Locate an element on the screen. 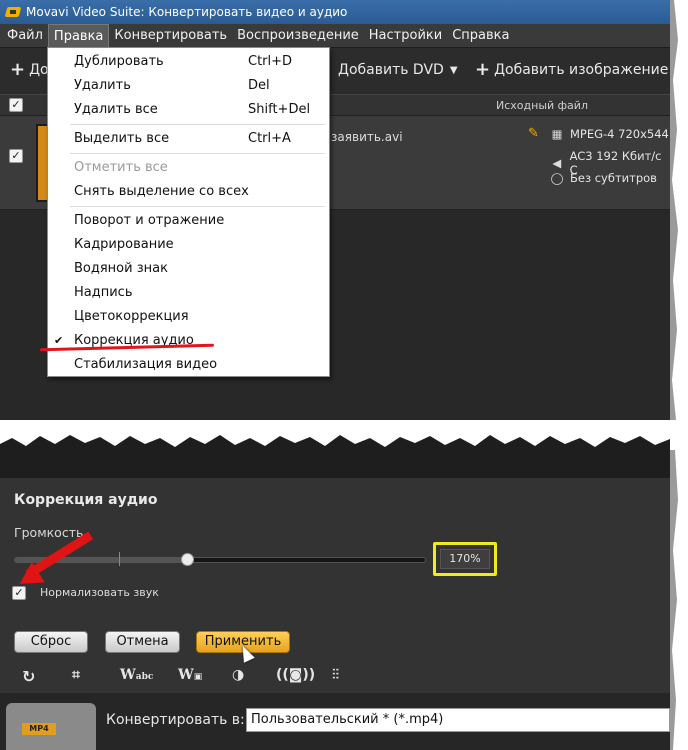 This screenshot has width=688, height=750. effects-toolbar: ↻ ⌗ Wabc W▣ ◑ ((◙)) ⫶⫶ is located at coordinates (335, 677).